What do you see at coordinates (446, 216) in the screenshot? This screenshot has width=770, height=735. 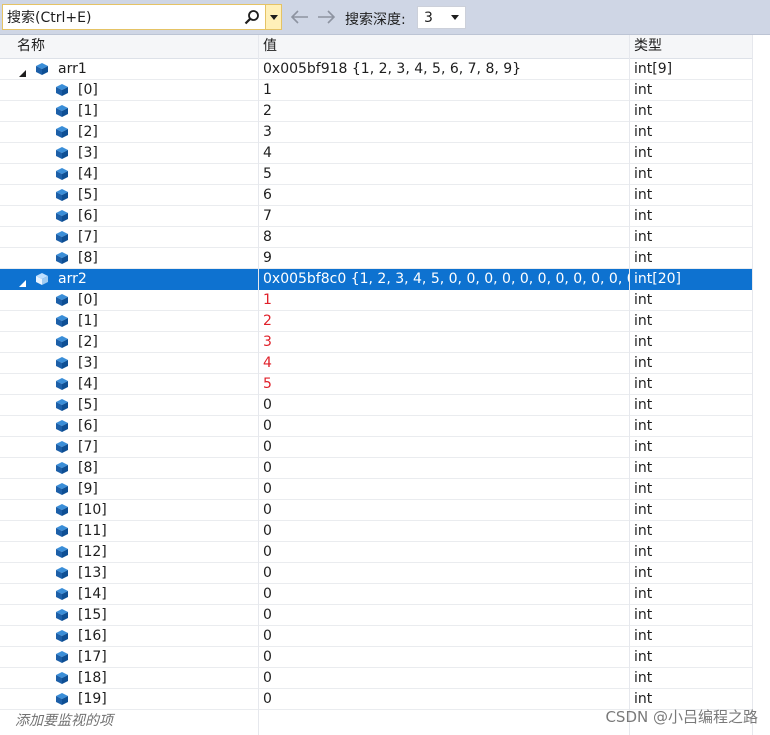 I see `row-value: 7` at bounding box center [446, 216].